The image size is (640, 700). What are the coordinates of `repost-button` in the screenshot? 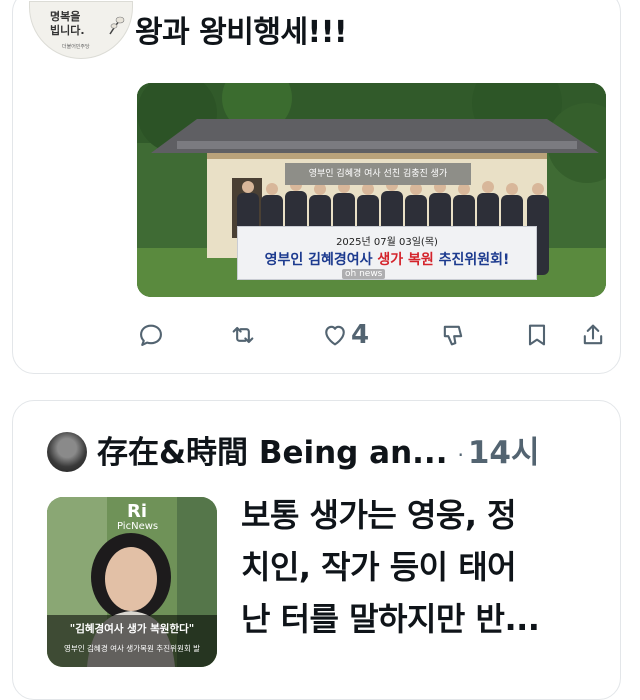 It's located at (243, 335).